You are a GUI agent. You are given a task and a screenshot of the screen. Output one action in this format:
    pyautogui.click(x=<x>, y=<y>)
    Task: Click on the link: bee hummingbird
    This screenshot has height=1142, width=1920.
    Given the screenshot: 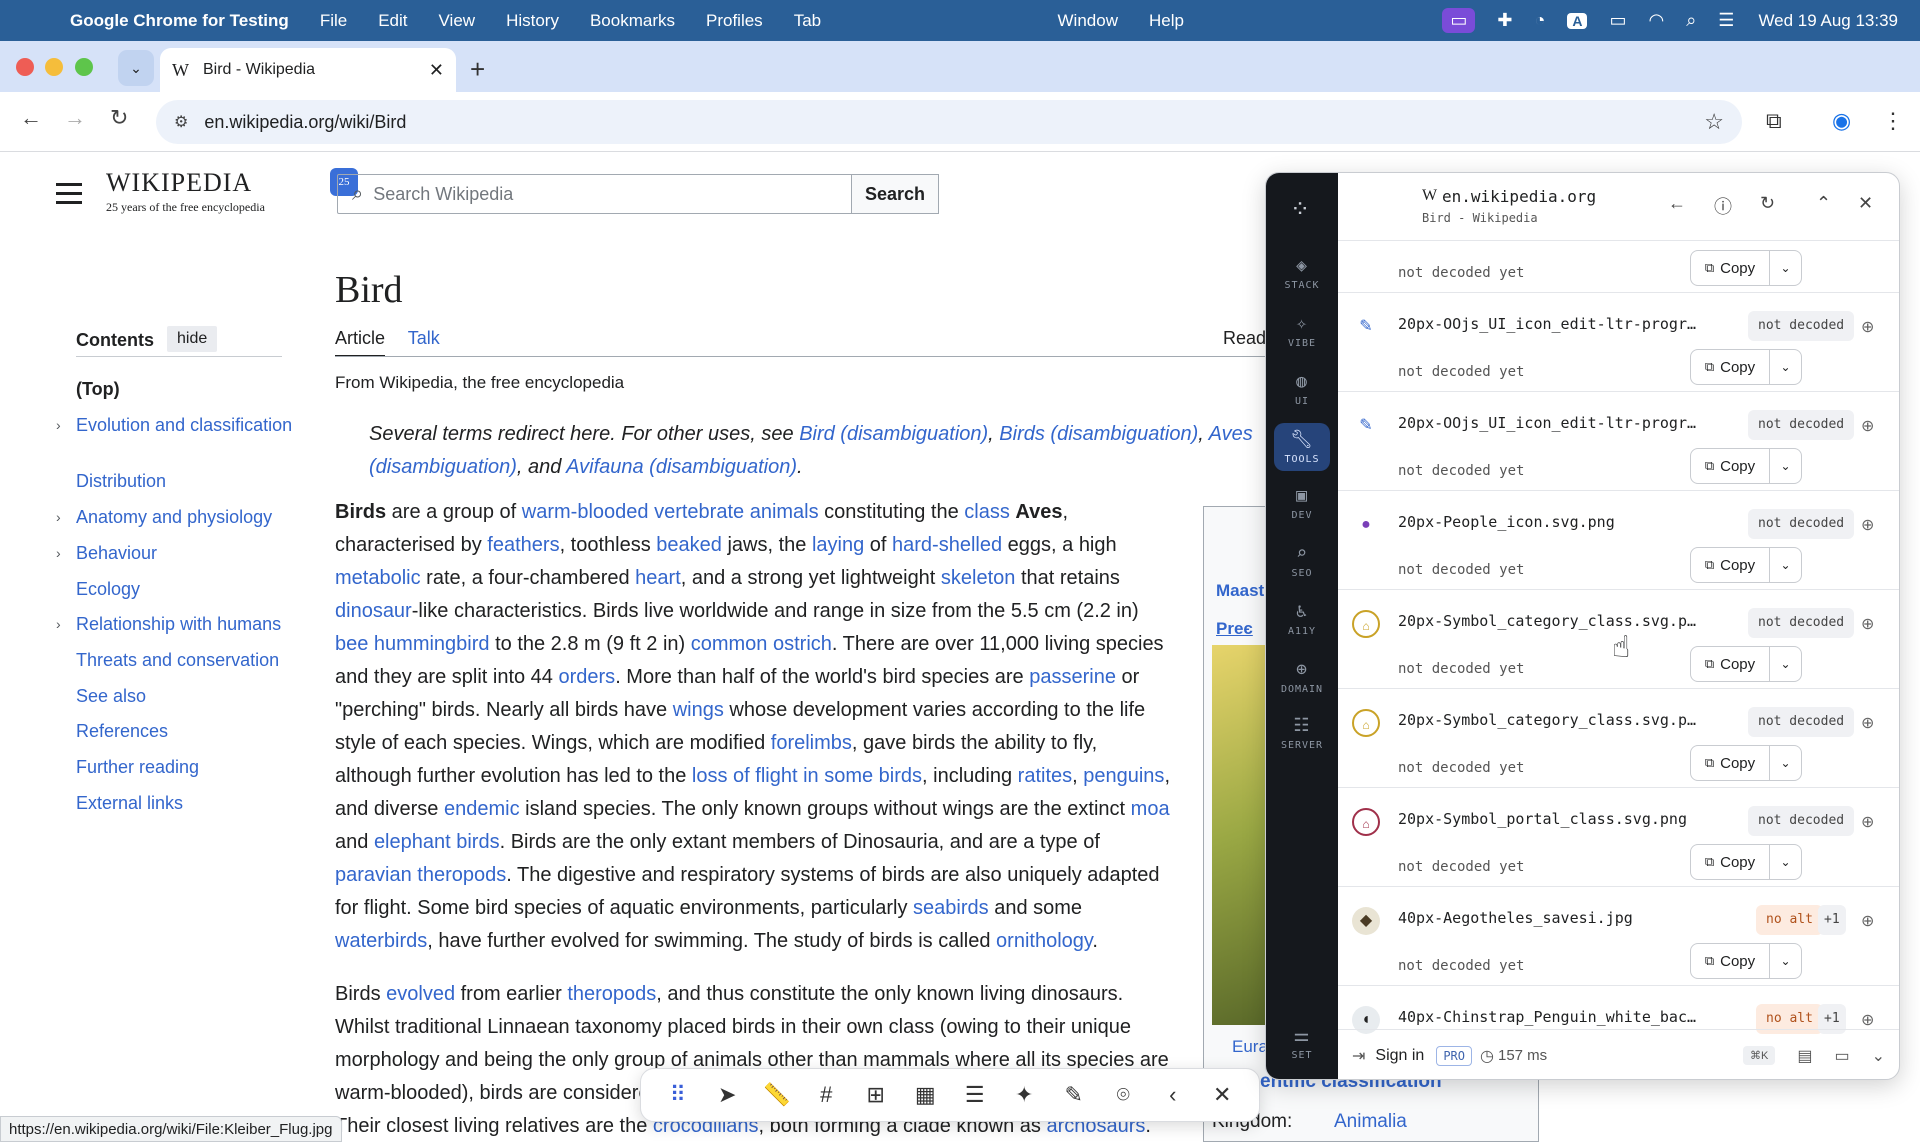 What is the action you would take?
    pyautogui.click(x=412, y=644)
    